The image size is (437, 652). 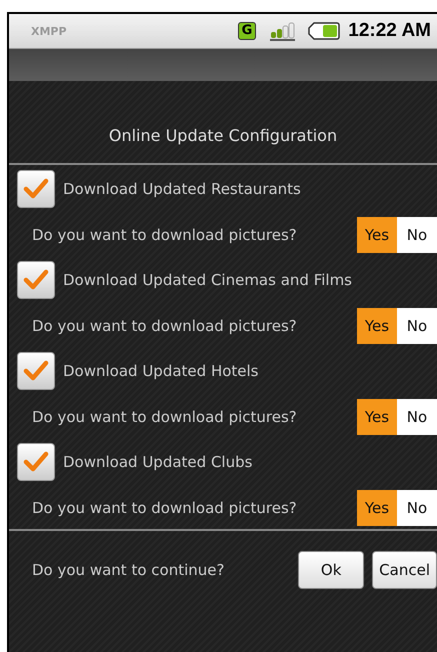 What do you see at coordinates (223, 136) in the screenshot?
I see `dialog-title: Online Update Configuration` at bounding box center [223, 136].